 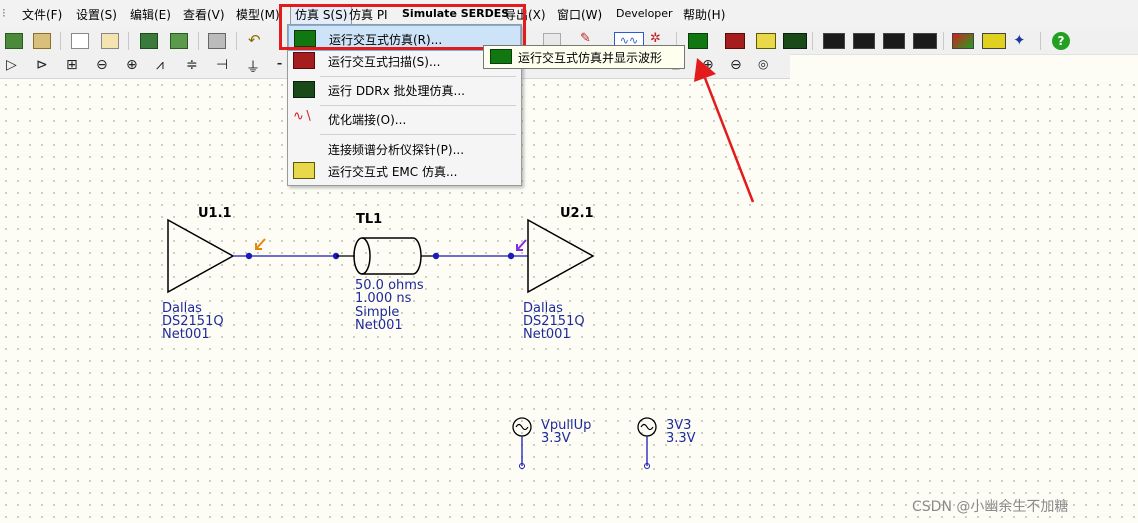 I want to click on v3v3-value: 3.3V, so click(x=681, y=438).